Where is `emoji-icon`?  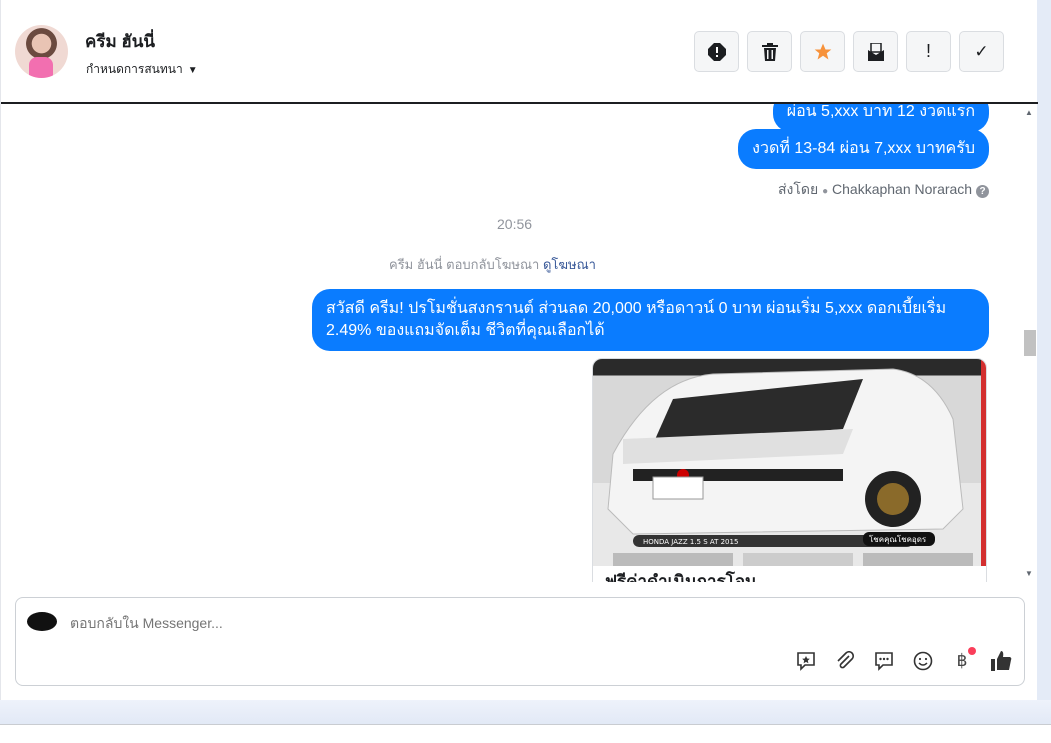 emoji-icon is located at coordinates (923, 661).